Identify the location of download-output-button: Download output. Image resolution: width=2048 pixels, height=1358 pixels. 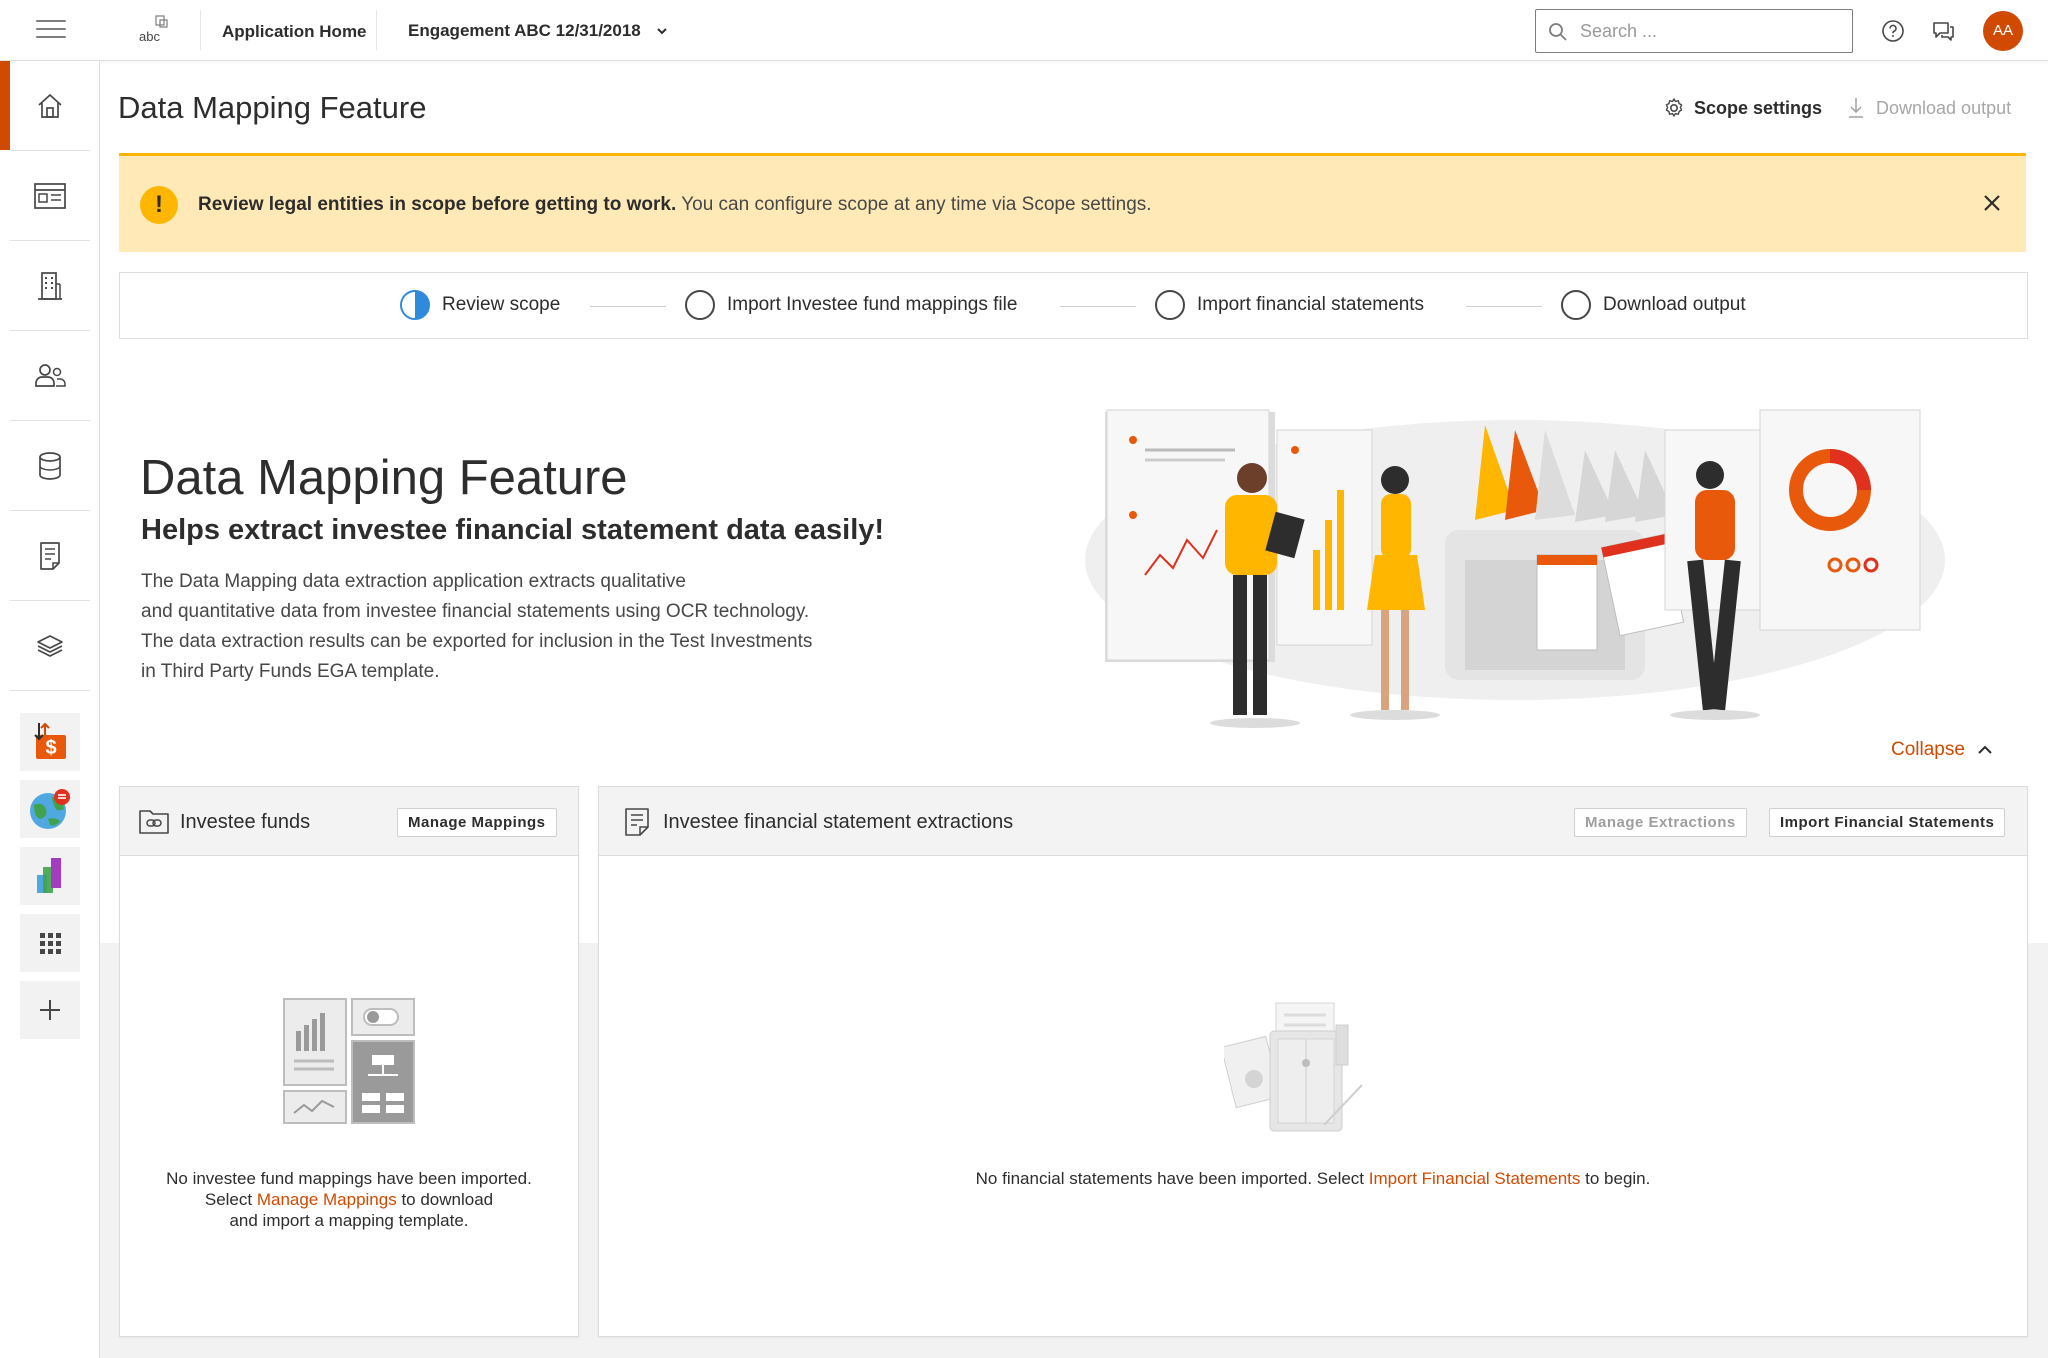
(1929, 108).